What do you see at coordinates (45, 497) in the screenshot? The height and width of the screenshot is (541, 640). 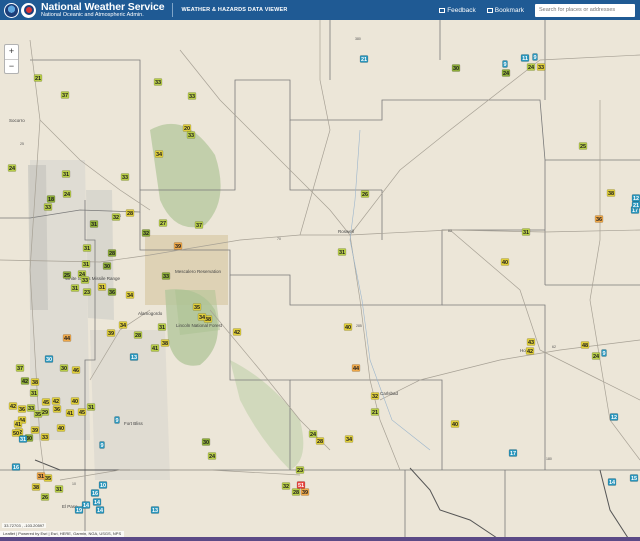 I see `station-marker: 26` at bounding box center [45, 497].